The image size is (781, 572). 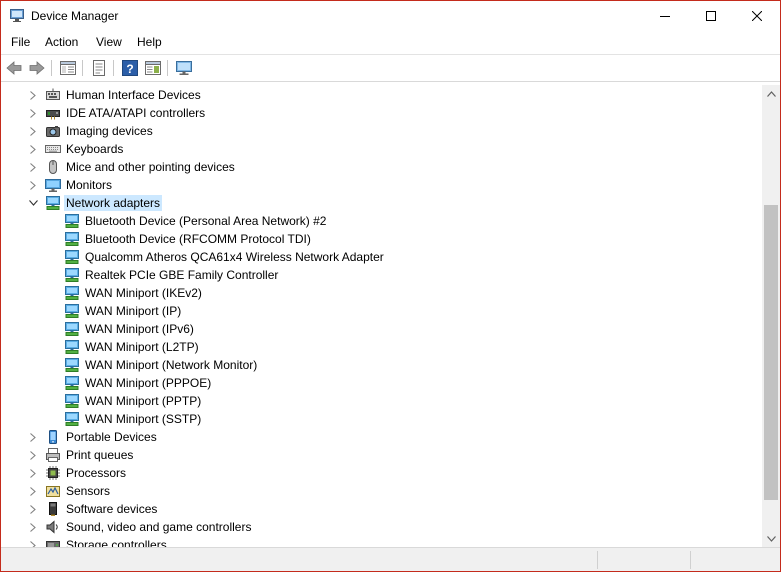 I want to click on tree-category-row: Network adapters, so click(x=381, y=203).